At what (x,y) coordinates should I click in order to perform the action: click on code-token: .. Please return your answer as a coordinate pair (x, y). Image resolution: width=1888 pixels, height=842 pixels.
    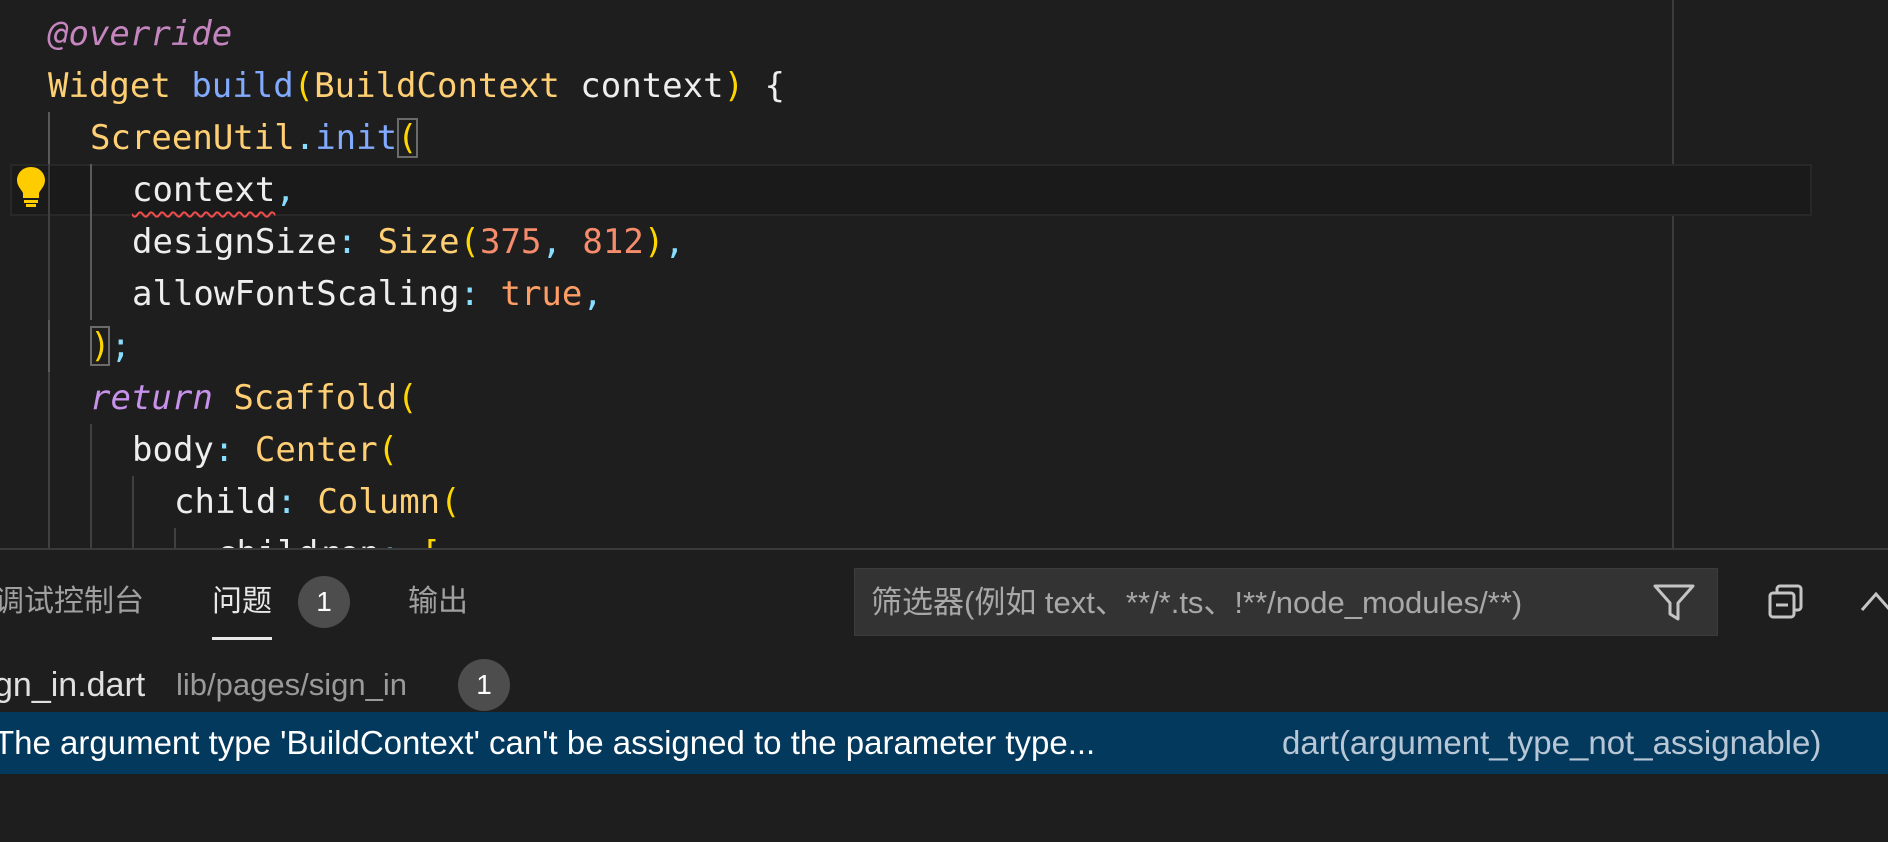
    Looking at the image, I should click on (305, 138).